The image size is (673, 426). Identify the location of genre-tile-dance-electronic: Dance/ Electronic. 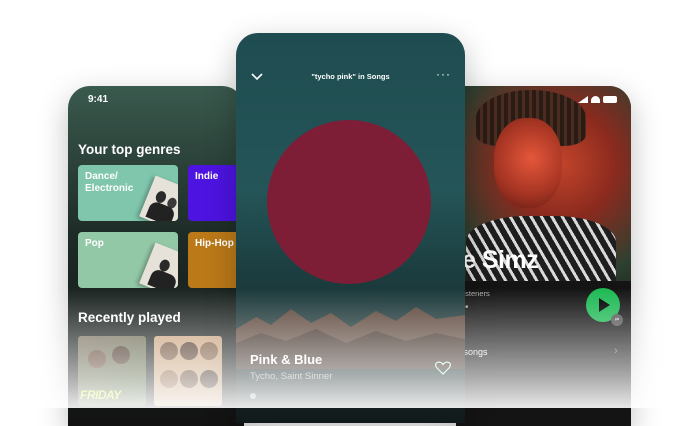
(128, 193).